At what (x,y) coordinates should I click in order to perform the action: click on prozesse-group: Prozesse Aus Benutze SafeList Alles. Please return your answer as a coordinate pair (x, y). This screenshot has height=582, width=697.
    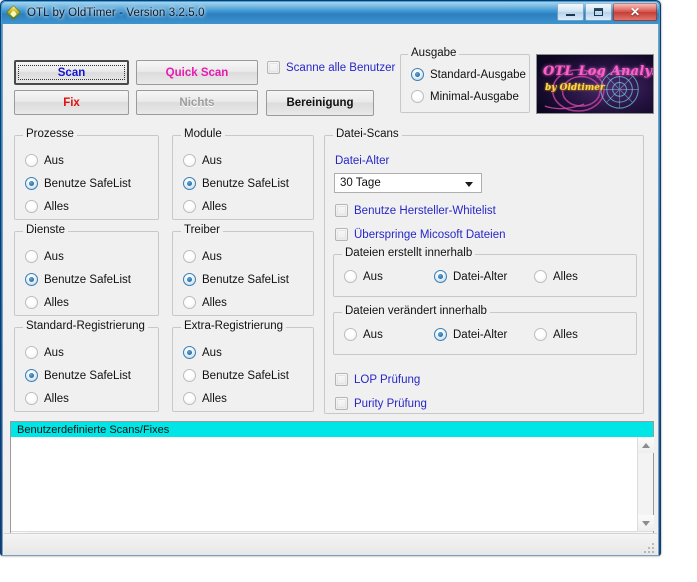
    Looking at the image, I should click on (86, 174).